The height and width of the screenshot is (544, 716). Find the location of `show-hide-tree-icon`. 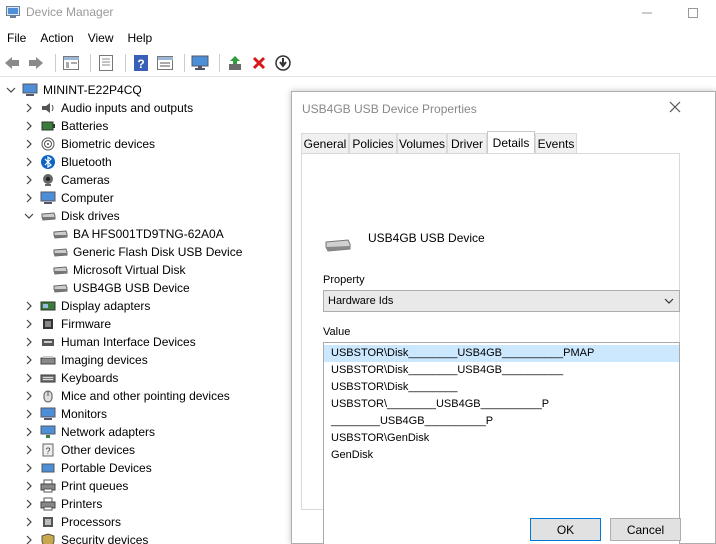

show-hide-tree-icon is located at coordinates (71, 63).